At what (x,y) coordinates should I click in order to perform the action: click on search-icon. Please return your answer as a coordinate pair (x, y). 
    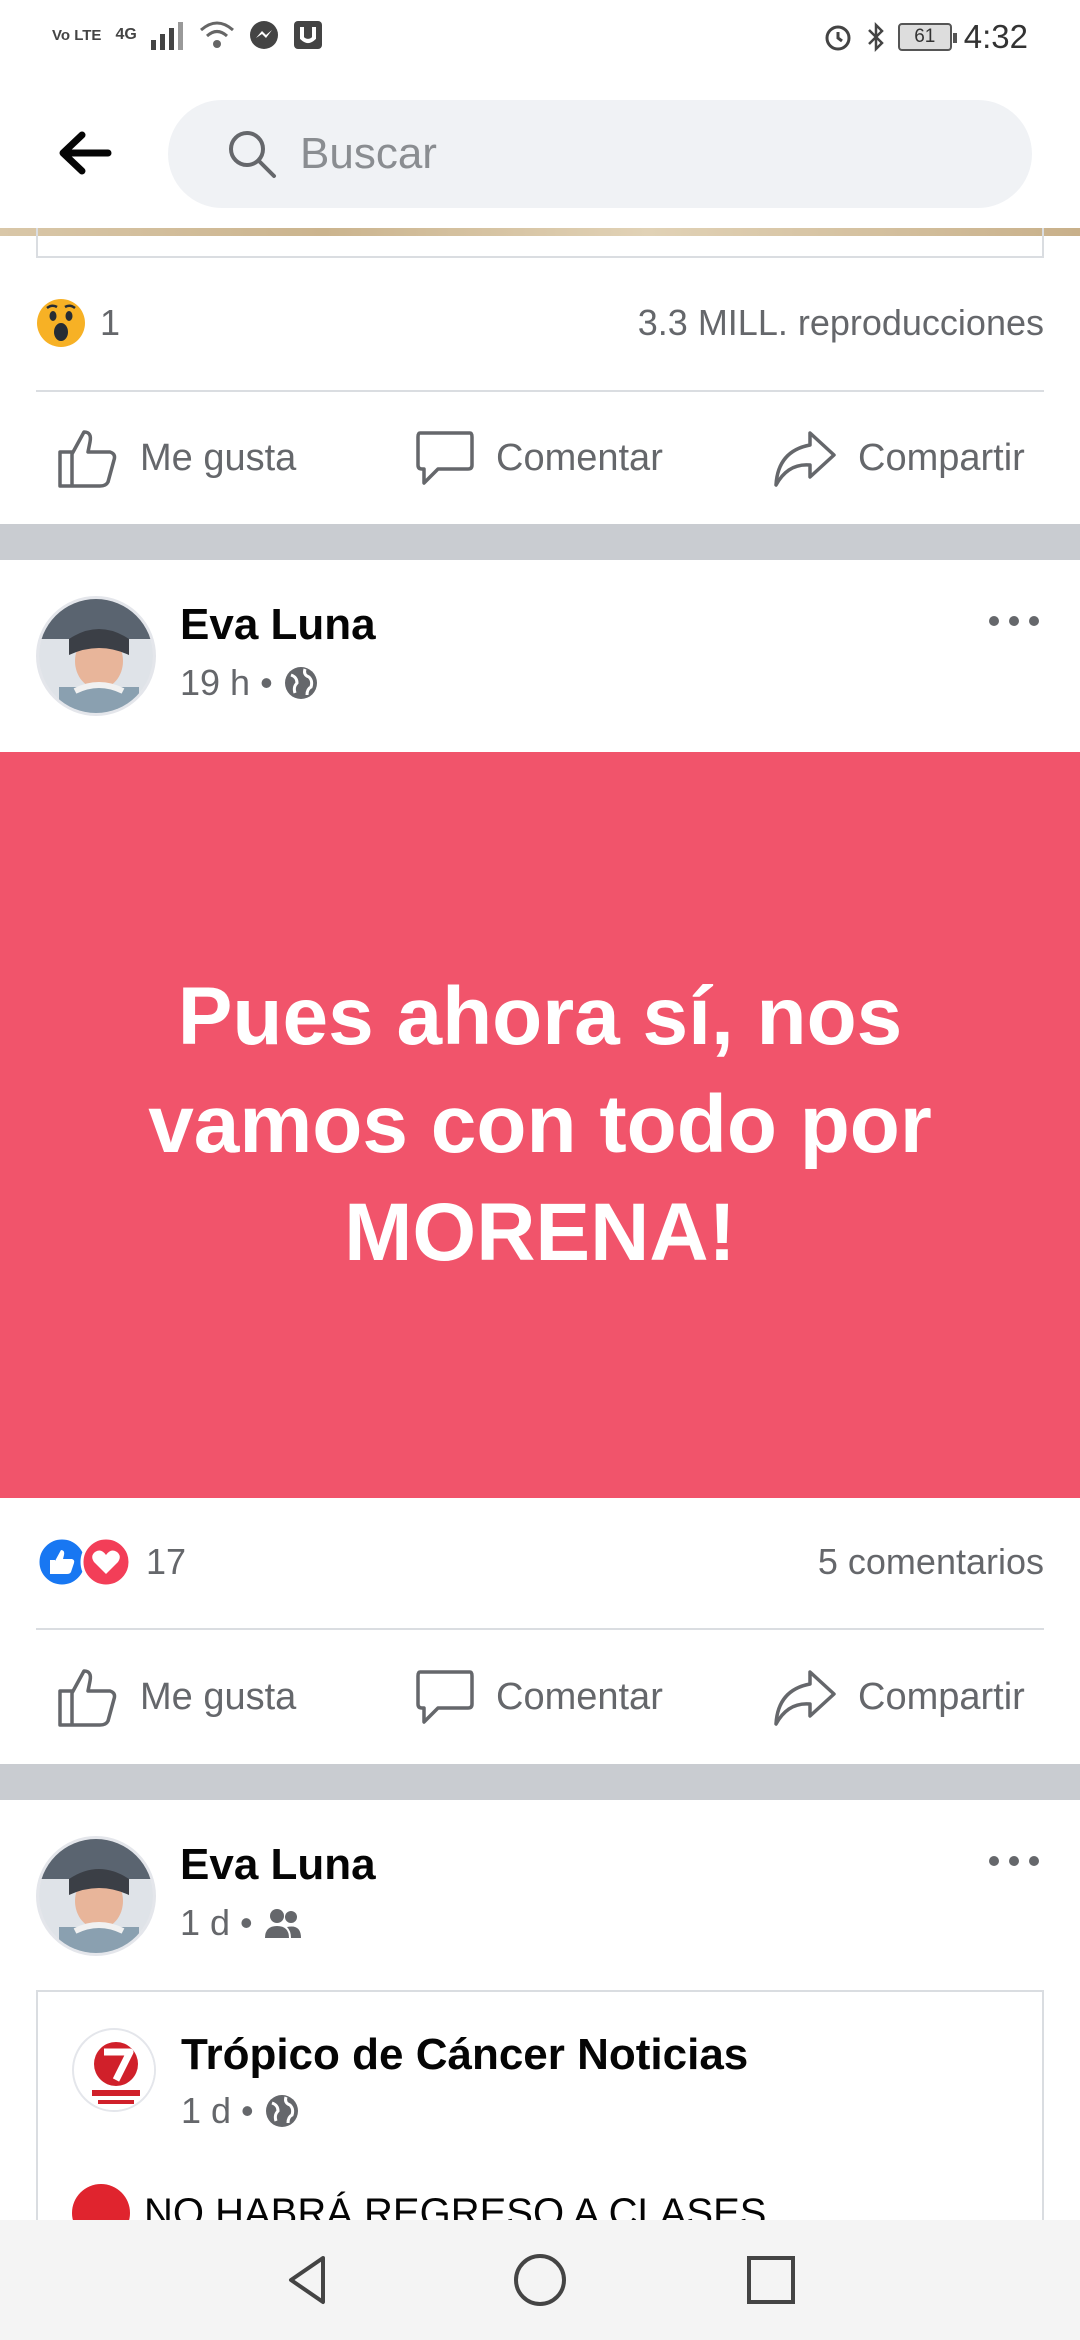
    Looking at the image, I should click on (252, 154).